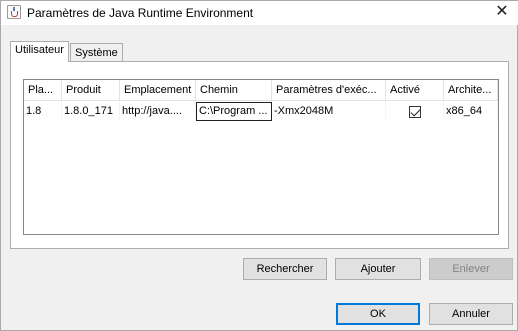 This screenshot has height=331, width=518. Describe the element at coordinates (43, 111) in the screenshot. I see `cell-platform: 1.8` at that location.